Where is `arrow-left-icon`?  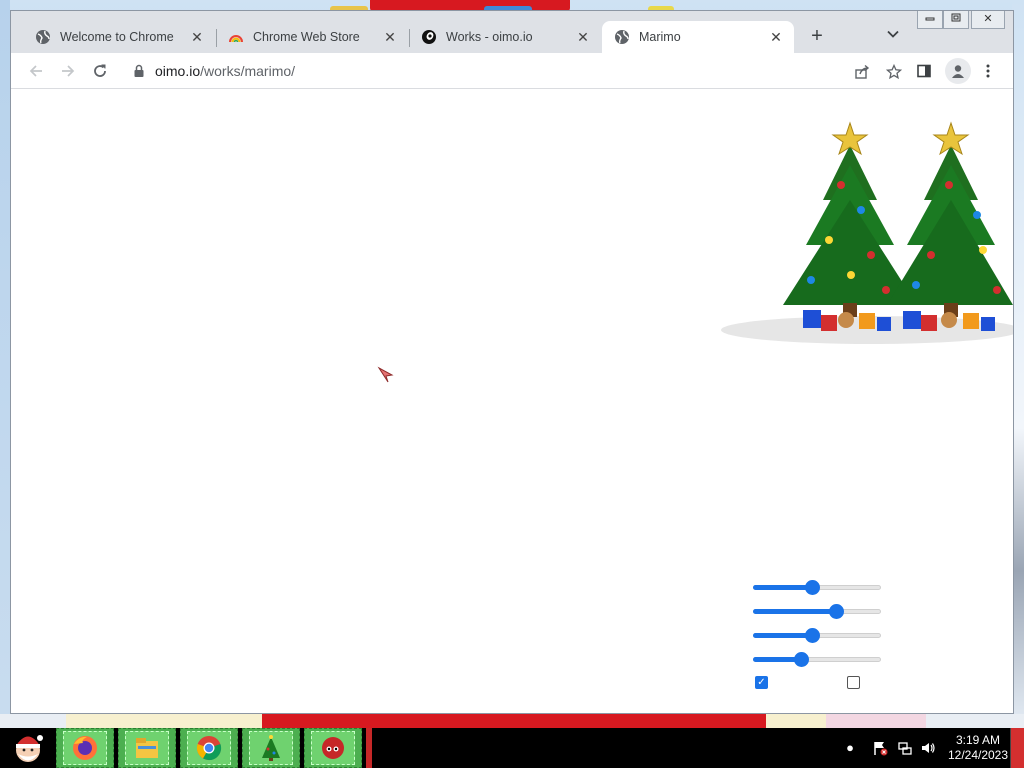
arrow-left-icon is located at coordinates (35, 71).